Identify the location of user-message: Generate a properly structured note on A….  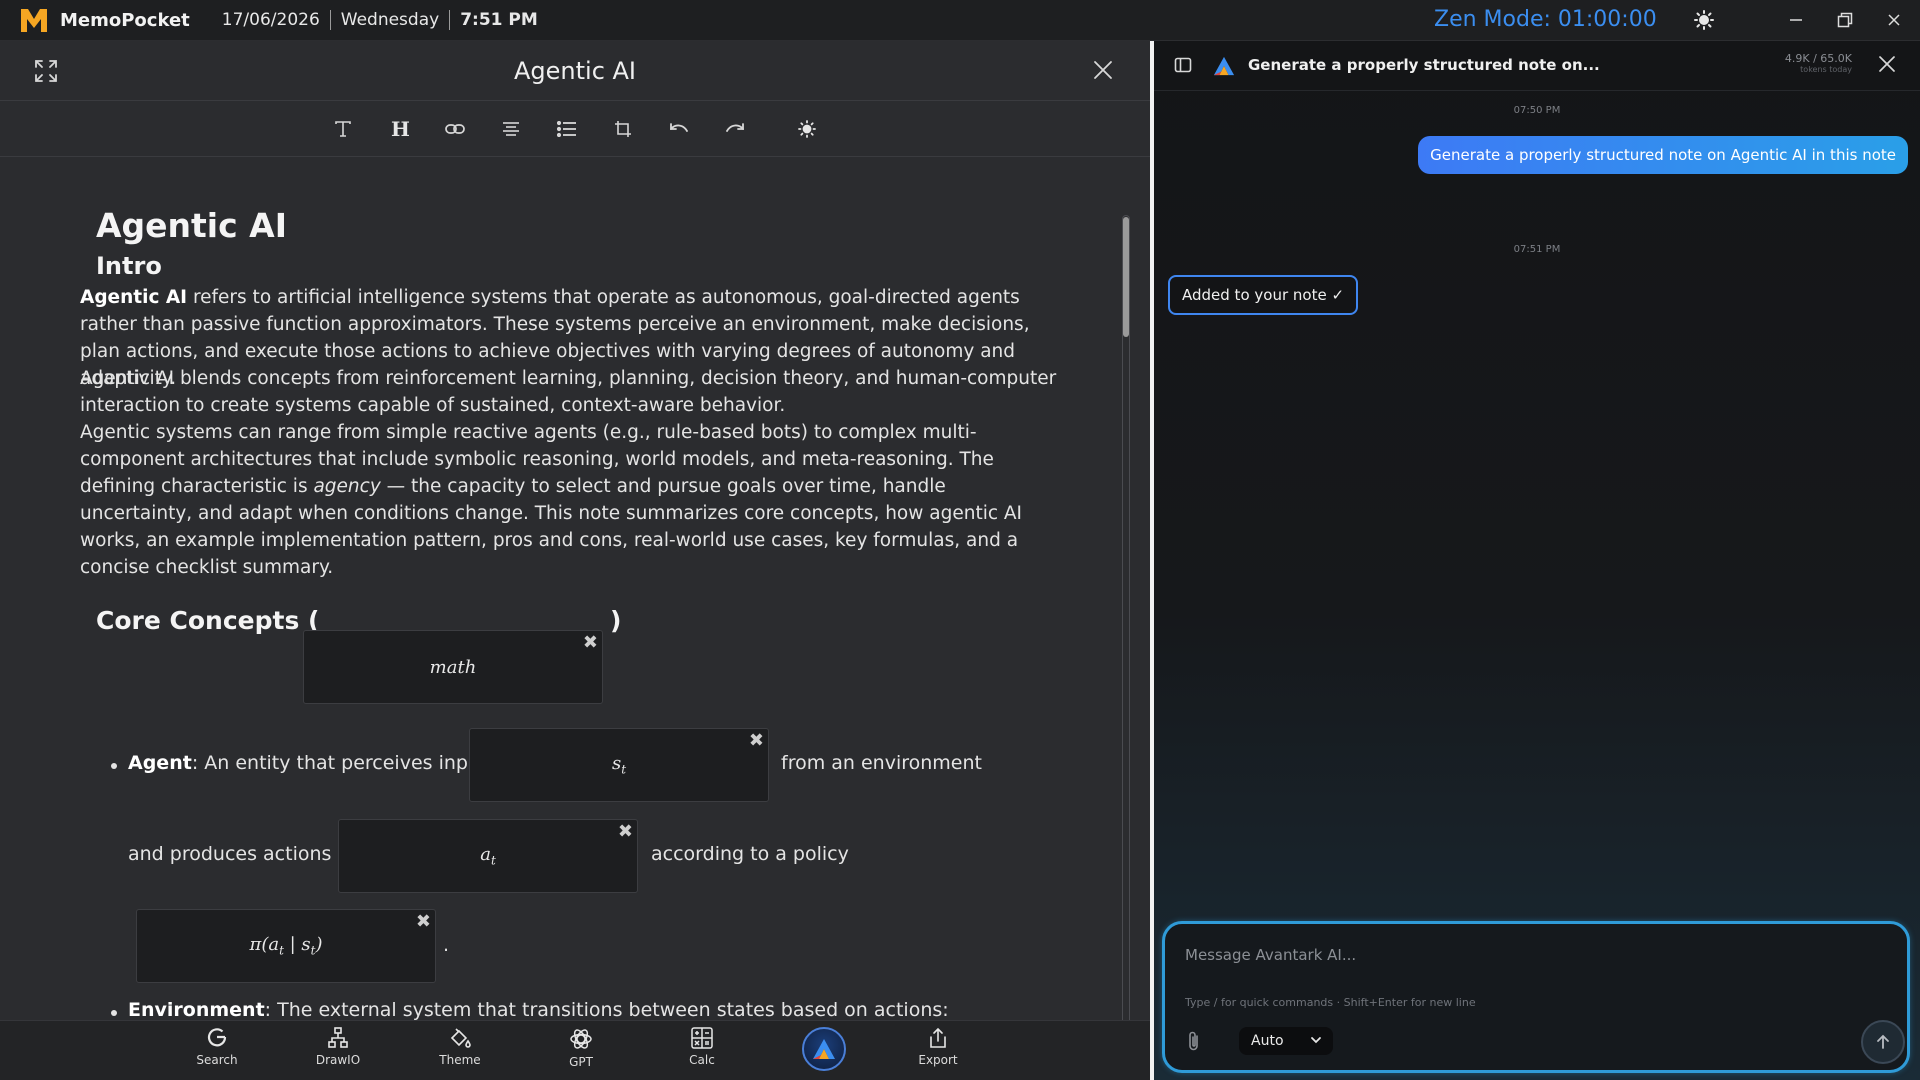
(1663, 155).